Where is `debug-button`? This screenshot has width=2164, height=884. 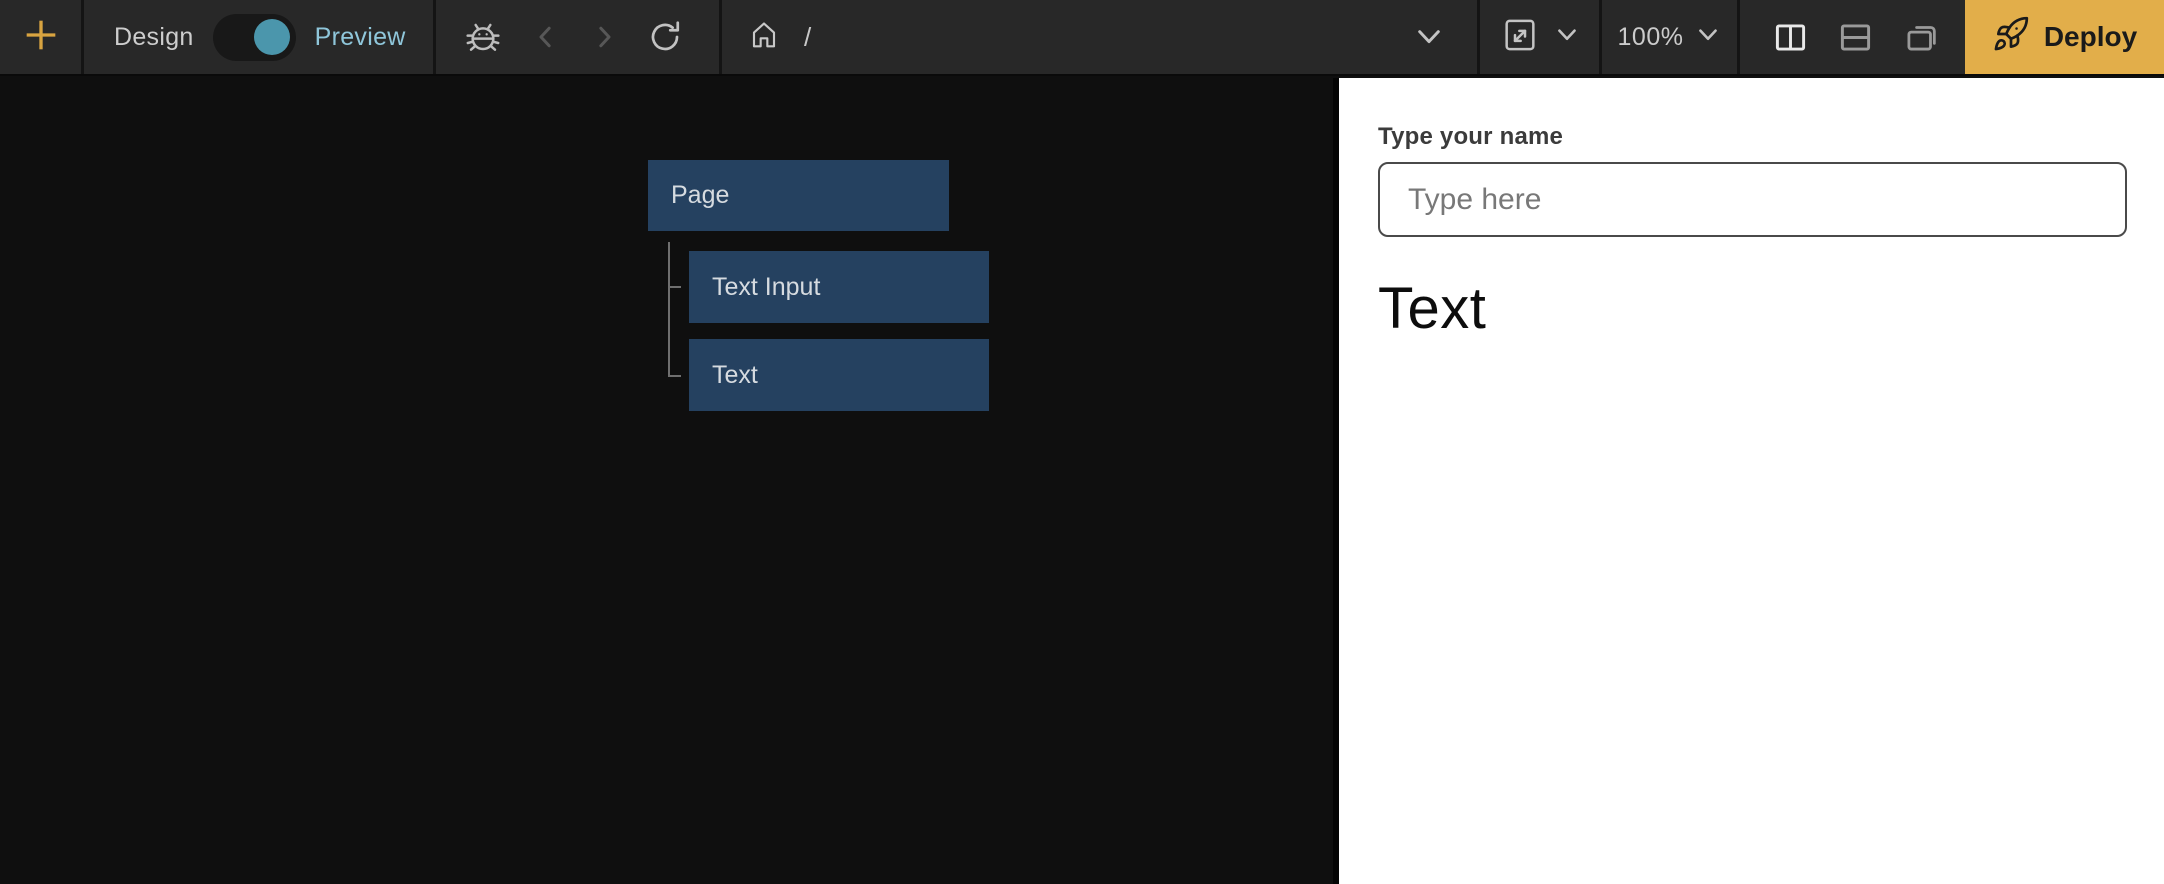
debug-button is located at coordinates (483, 37).